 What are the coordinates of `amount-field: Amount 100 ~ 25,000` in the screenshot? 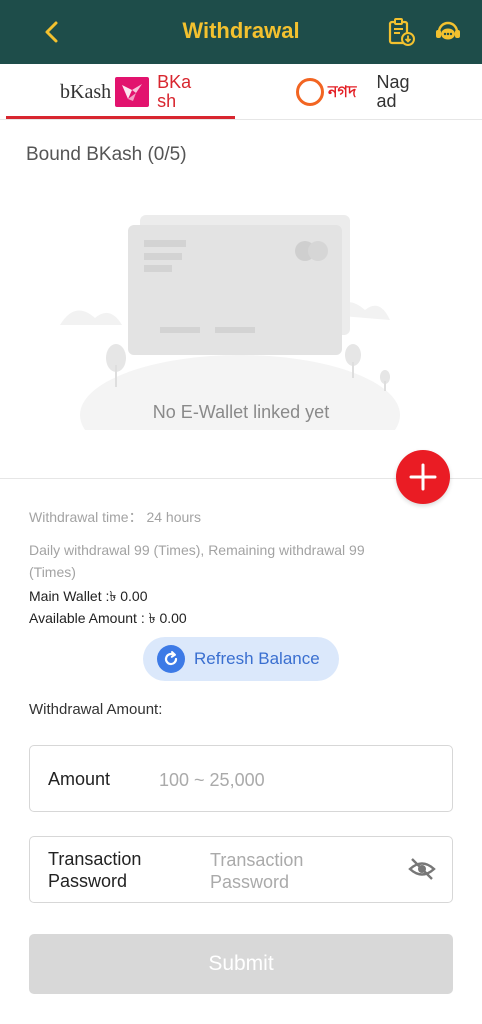 It's located at (241, 778).